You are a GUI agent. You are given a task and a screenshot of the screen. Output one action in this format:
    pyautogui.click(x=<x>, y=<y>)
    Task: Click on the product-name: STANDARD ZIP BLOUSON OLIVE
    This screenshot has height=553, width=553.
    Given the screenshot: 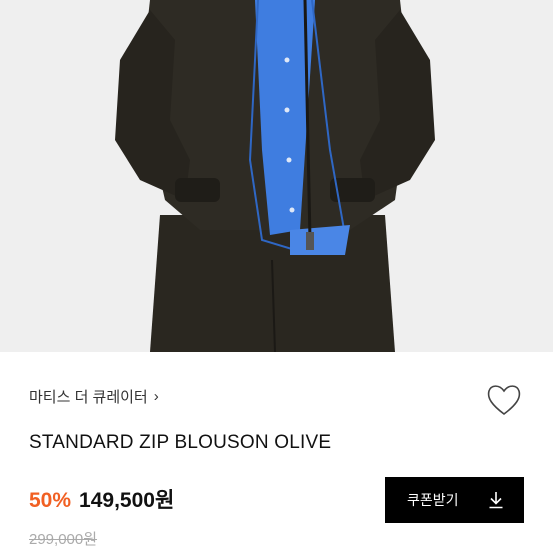 What is the action you would take?
    pyautogui.click(x=180, y=442)
    